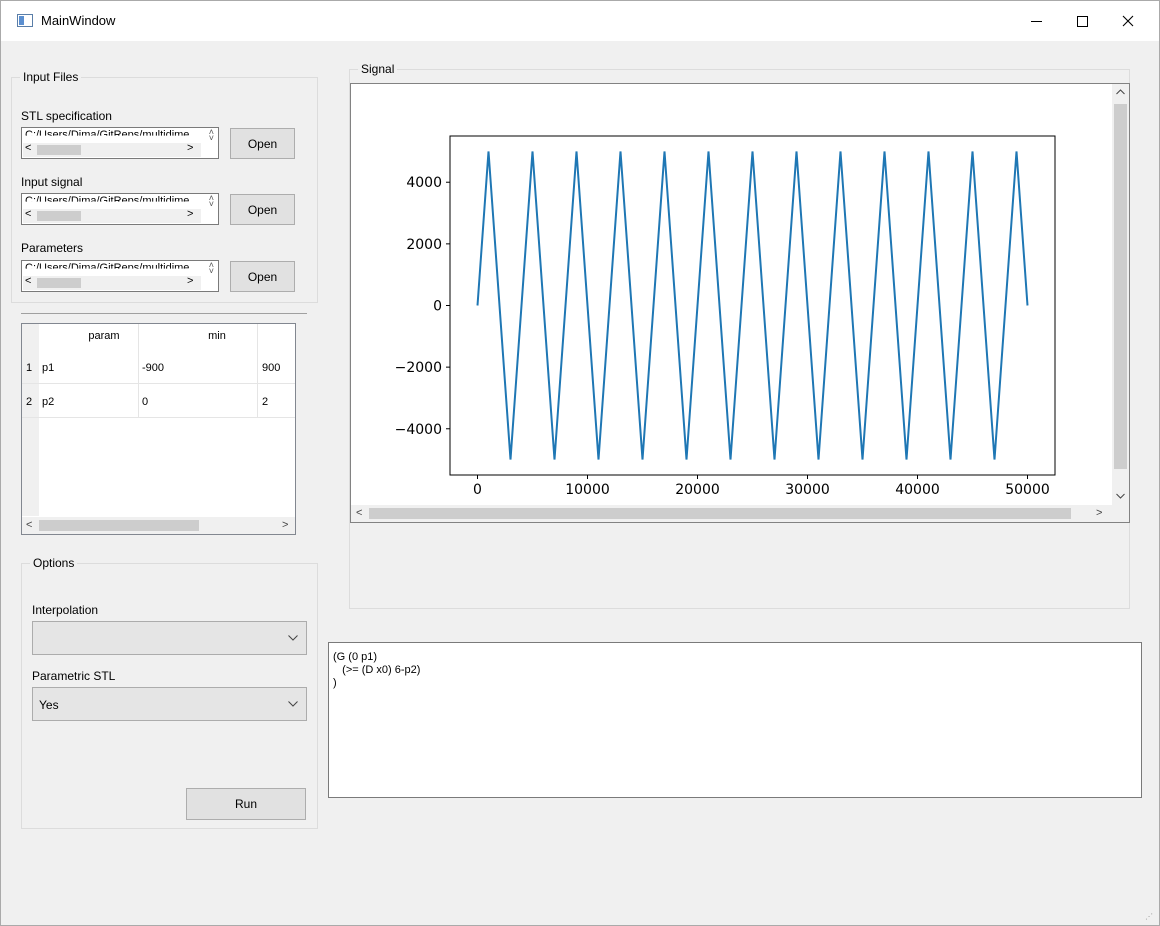 The height and width of the screenshot is (926, 1160). What do you see at coordinates (697, 490) in the screenshot?
I see `x-tick-label: 20000` at bounding box center [697, 490].